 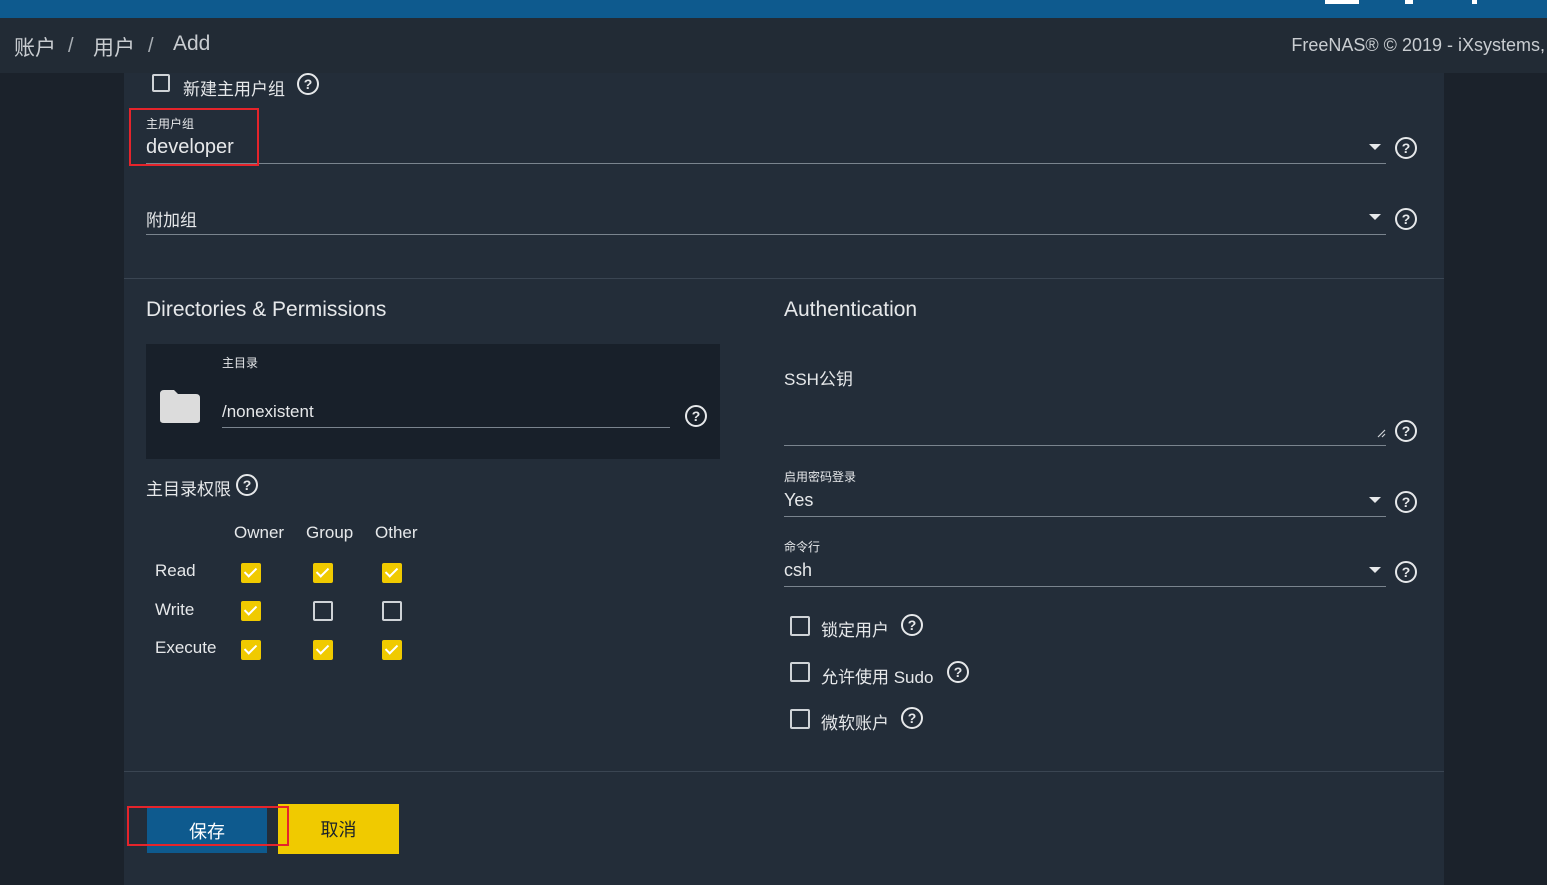 I want to click on breadcrumb-users: 用户, so click(x=114, y=47).